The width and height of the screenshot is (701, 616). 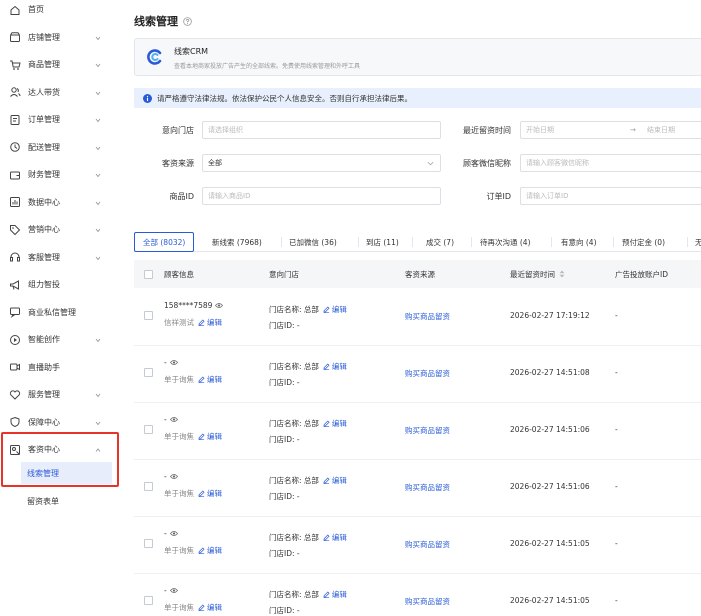 I want to click on sidebar-item-label: 营销中心, so click(x=44, y=229).